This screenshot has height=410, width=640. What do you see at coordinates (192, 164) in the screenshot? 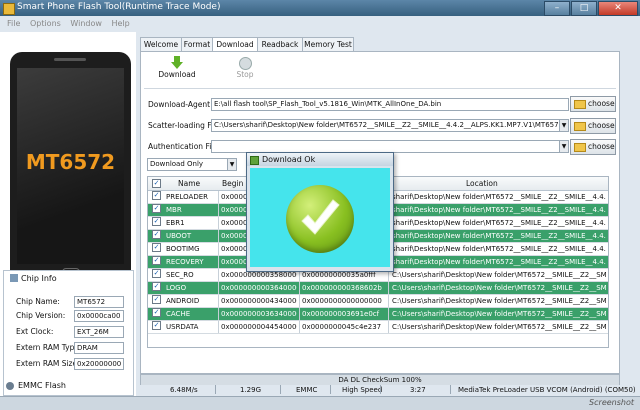
I see `download-mode-select: Download Only ▼` at bounding box center [192, 164].